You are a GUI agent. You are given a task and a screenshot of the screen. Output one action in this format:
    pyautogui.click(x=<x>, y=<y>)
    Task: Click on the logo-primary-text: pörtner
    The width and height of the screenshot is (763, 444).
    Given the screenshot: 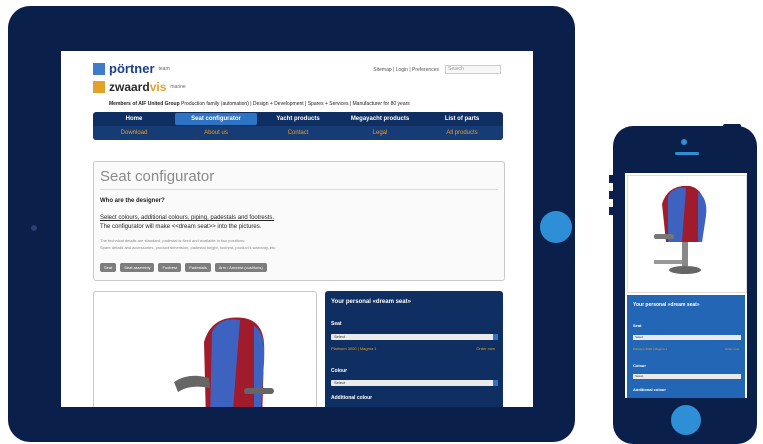 What is the action you would take?
    pyautogui.click(x=132, y=68)
    